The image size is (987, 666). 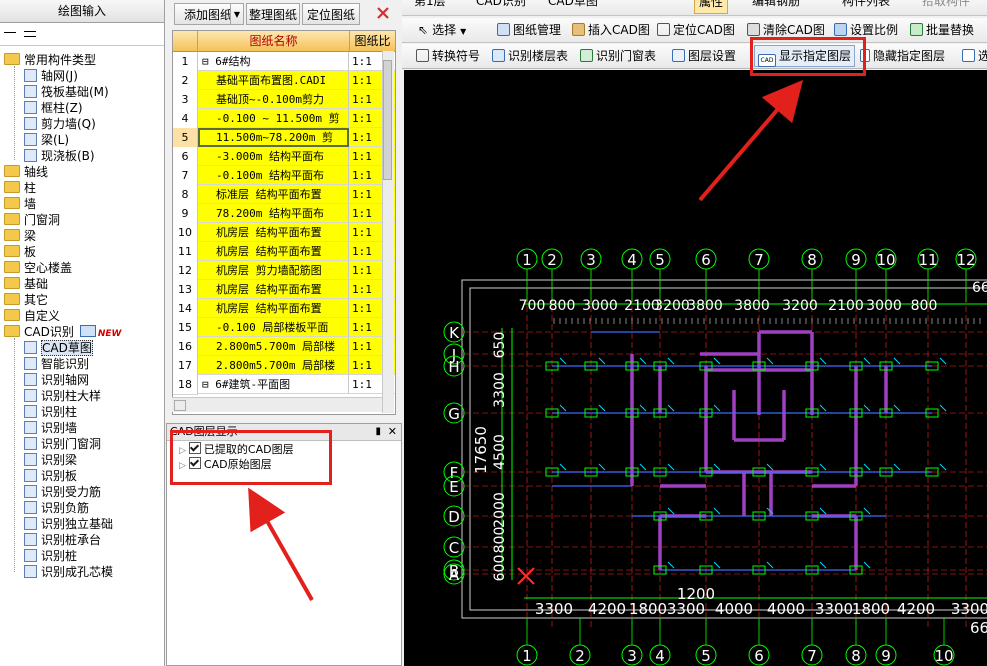 I want to click on tree-folder: 柱, so click(x=20, y=188).